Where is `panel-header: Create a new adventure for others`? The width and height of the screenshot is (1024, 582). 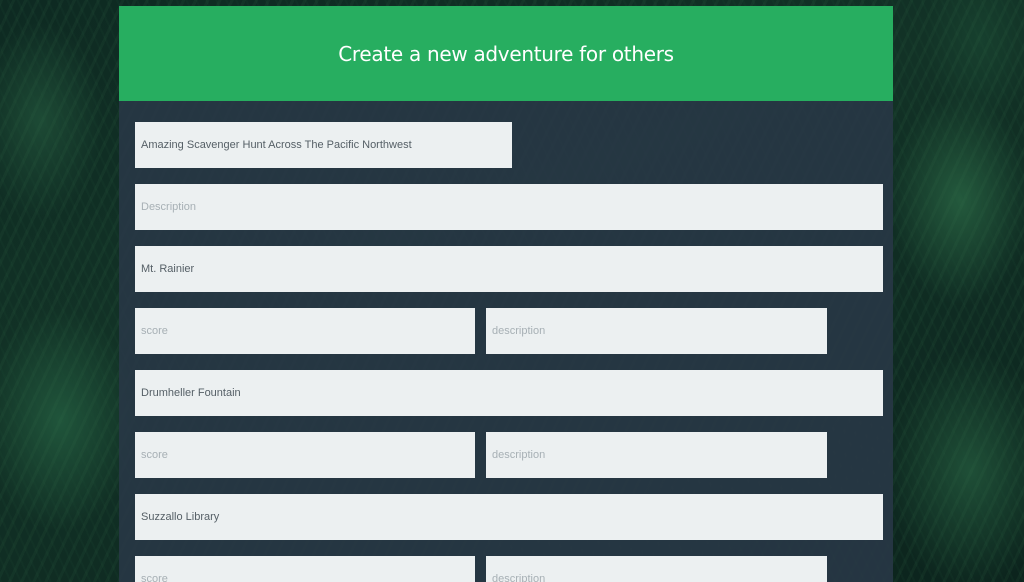
panel-header: Create a new adventure for others is located at coordinates (506, 53).